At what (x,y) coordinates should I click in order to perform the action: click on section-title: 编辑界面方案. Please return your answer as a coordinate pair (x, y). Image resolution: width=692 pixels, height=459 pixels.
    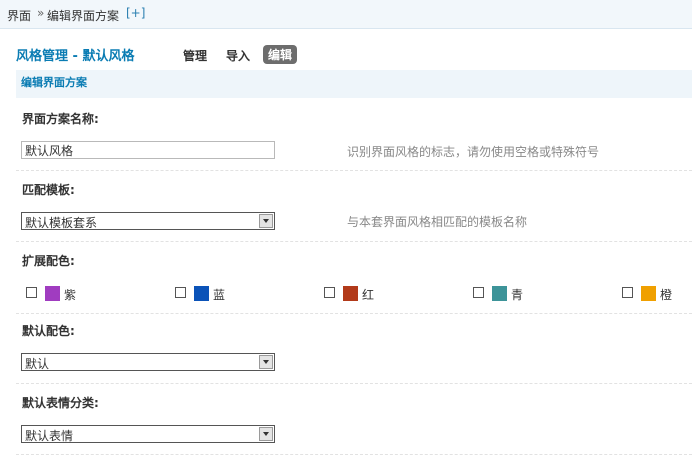
    Looking at the image, I should click on (54, 82).